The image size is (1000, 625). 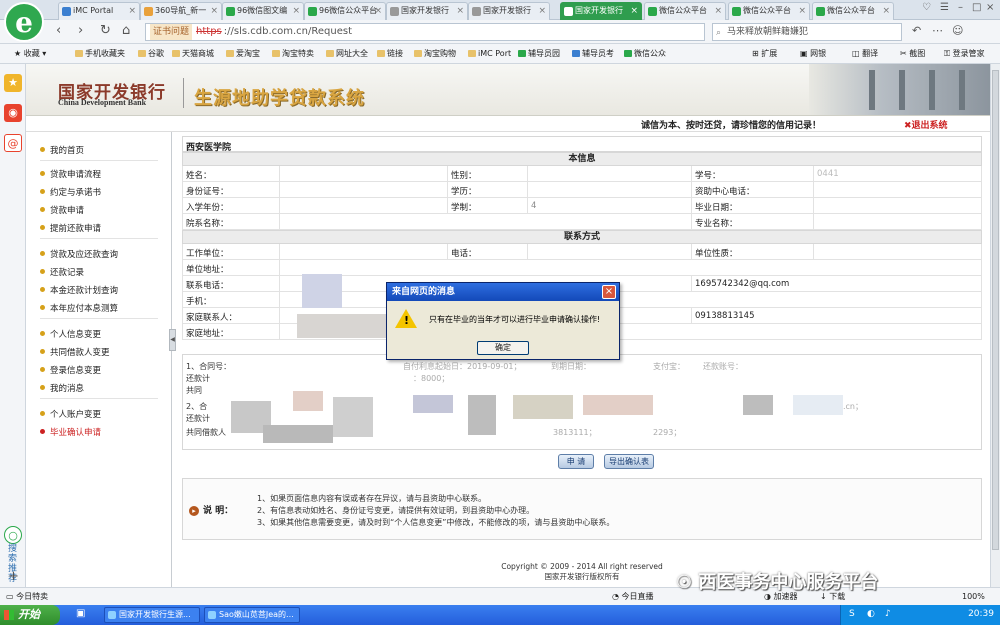 What do you see at coordinates (62, 150) in the screenshot?
I see `sidebar-item-home: 我的首页` at bounding box center [62, 150].